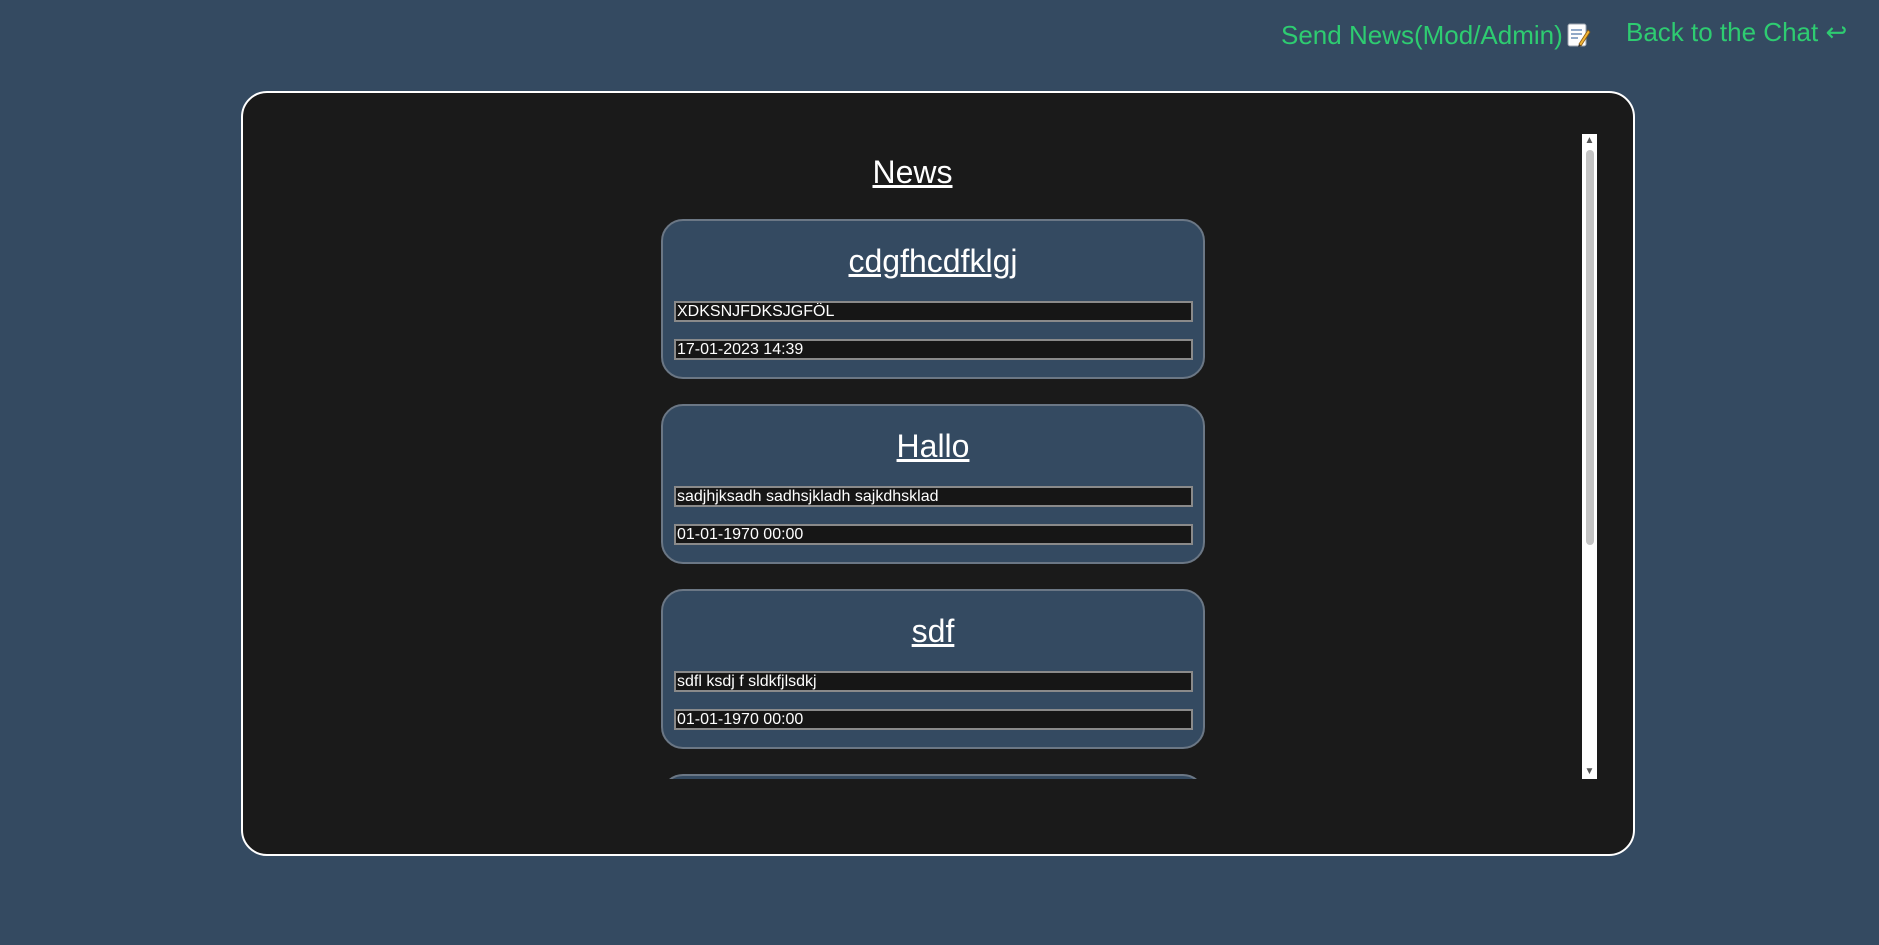 The image size is (1879, 945). Describe the element at coordinates (933, 496) in the screenshot. I see `news-card-text: sadjhjksadh sadhsjkladh sajkdhsklad` at that location.